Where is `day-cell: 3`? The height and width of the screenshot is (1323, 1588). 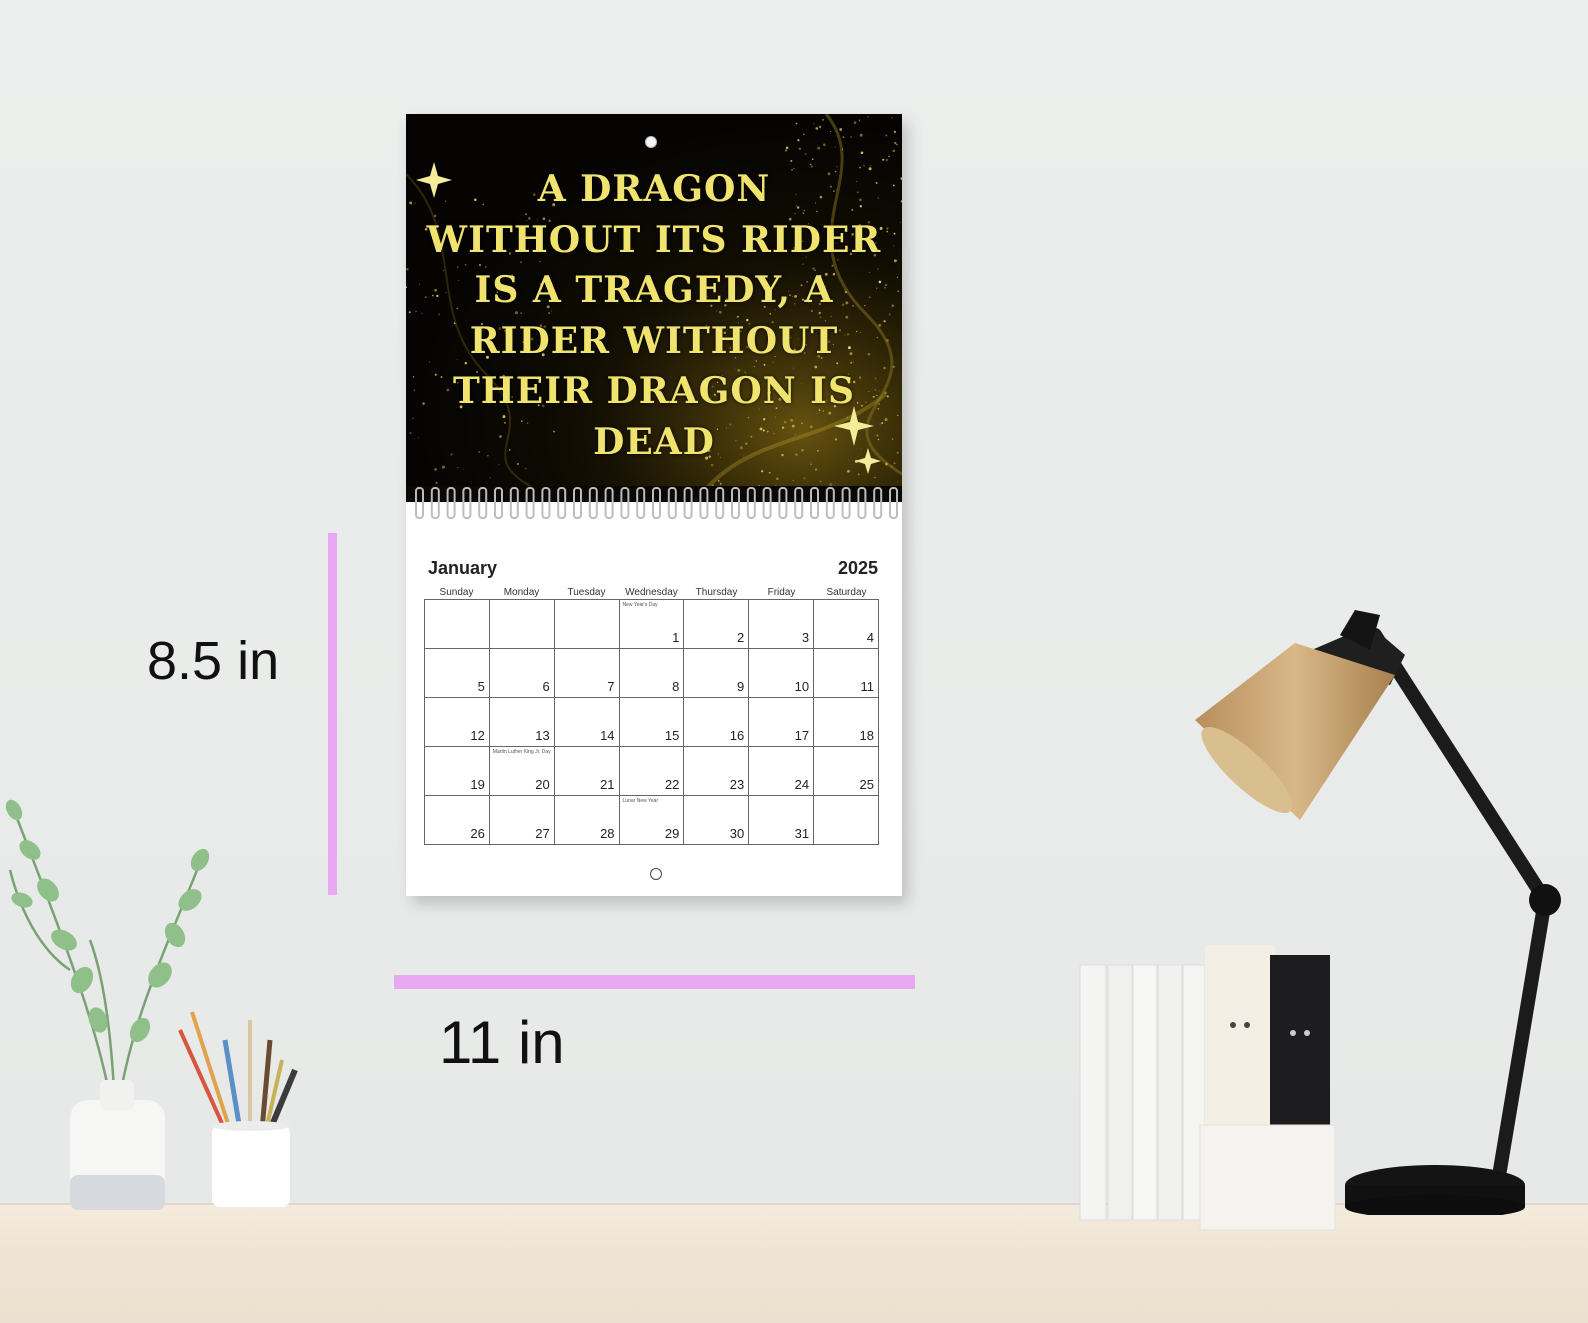 day-cell: 3 is located at coordinates (781, 624).